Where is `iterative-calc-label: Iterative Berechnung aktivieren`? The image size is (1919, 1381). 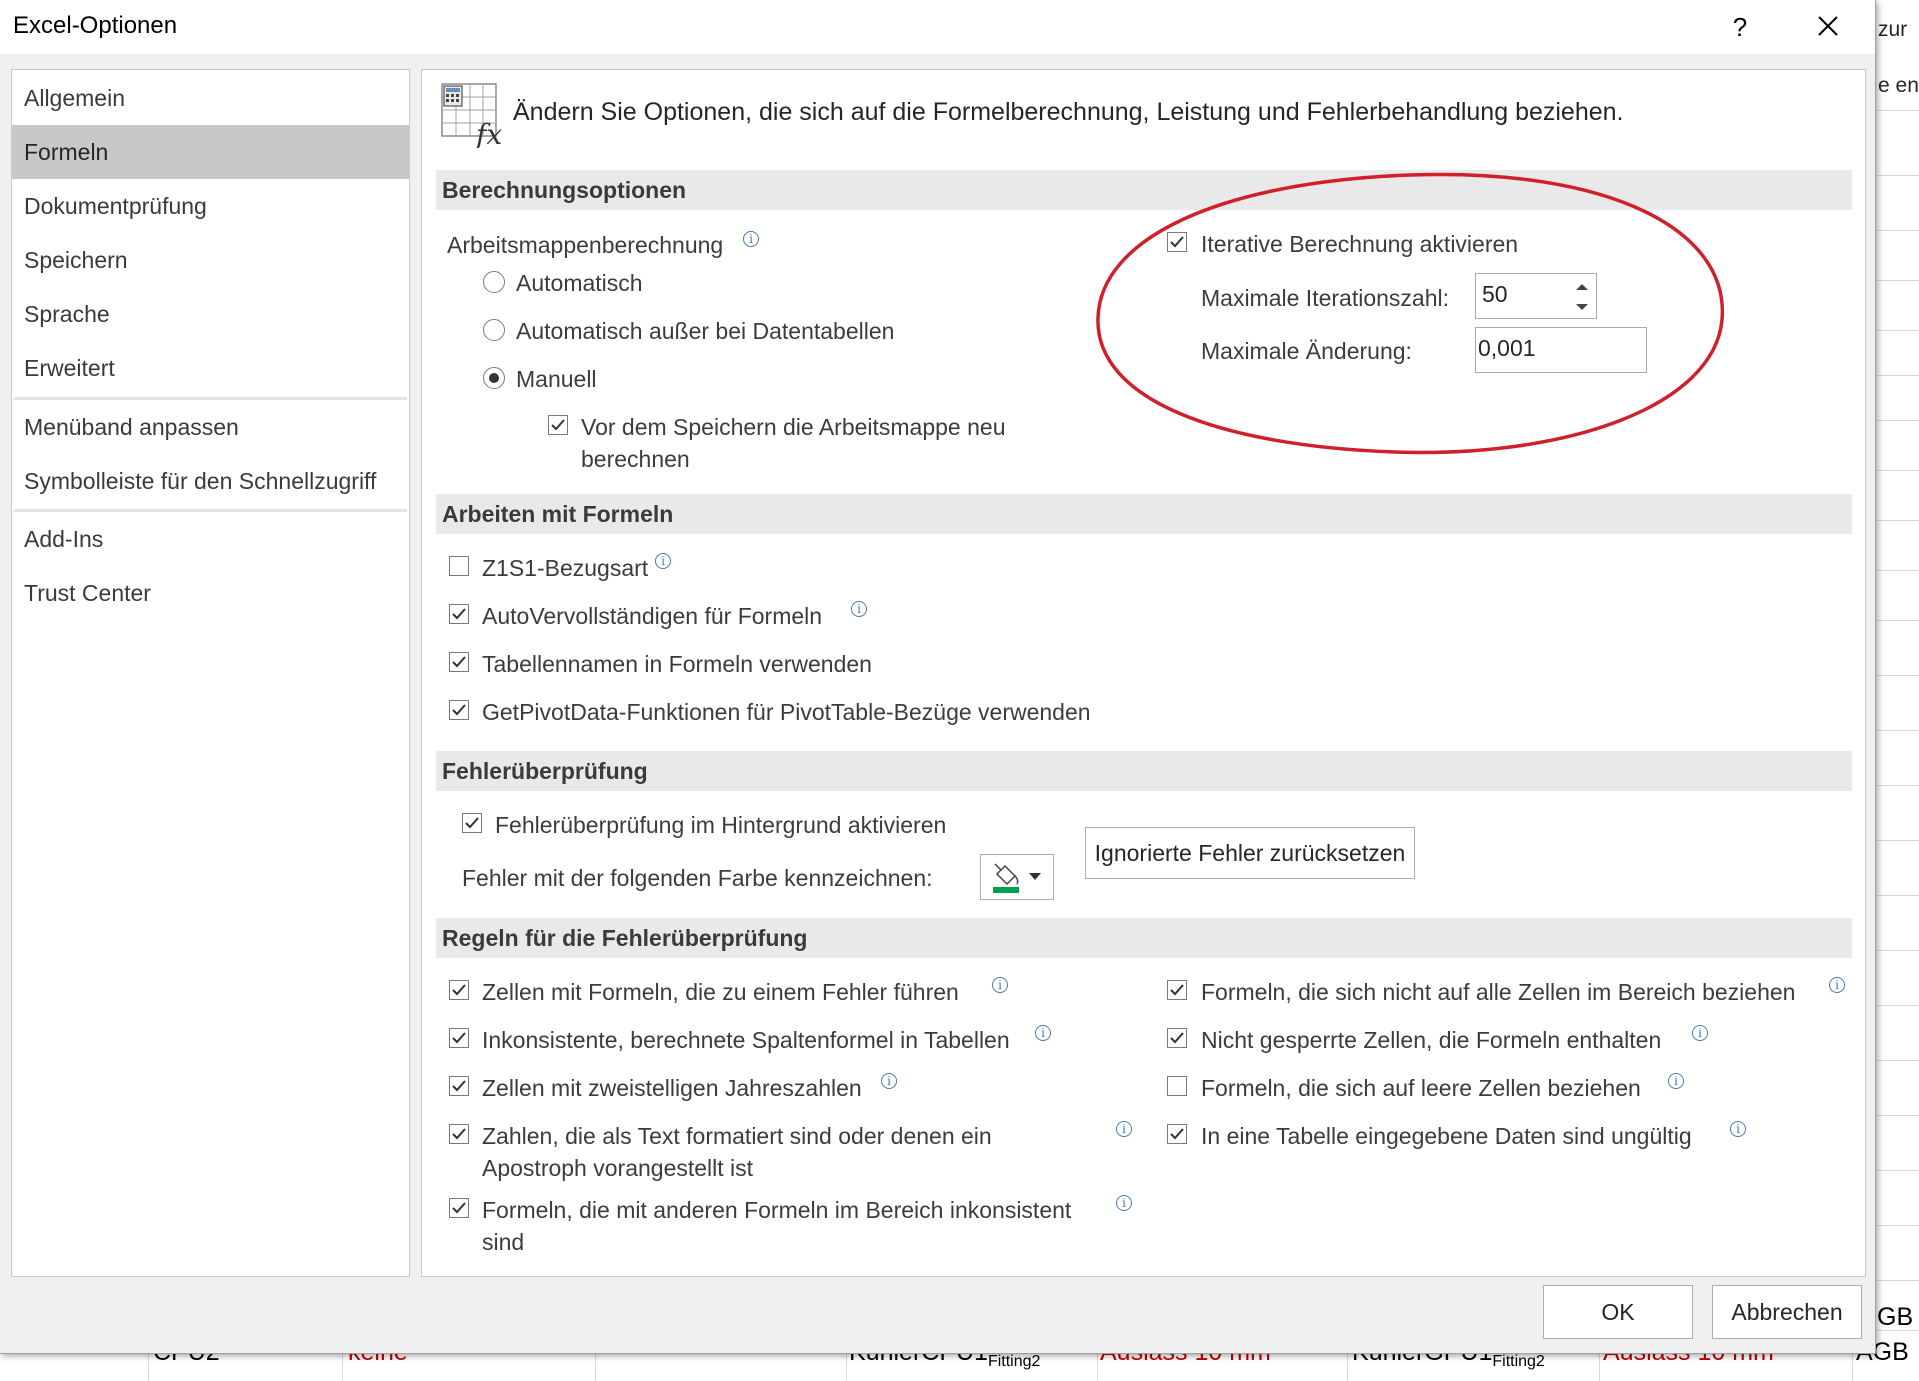 iterative-calc-label: Iterative Berechnung aktivieren is located at coordinates (1360, 244).